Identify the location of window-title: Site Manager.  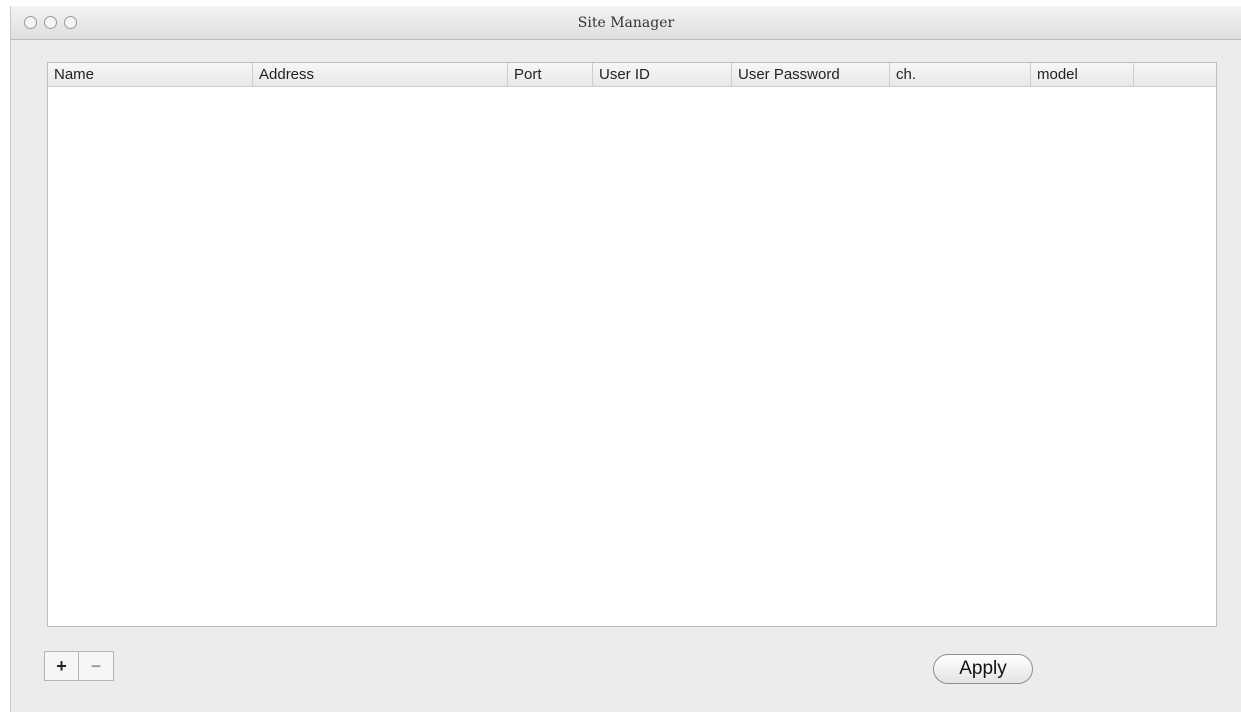
(626, 23).